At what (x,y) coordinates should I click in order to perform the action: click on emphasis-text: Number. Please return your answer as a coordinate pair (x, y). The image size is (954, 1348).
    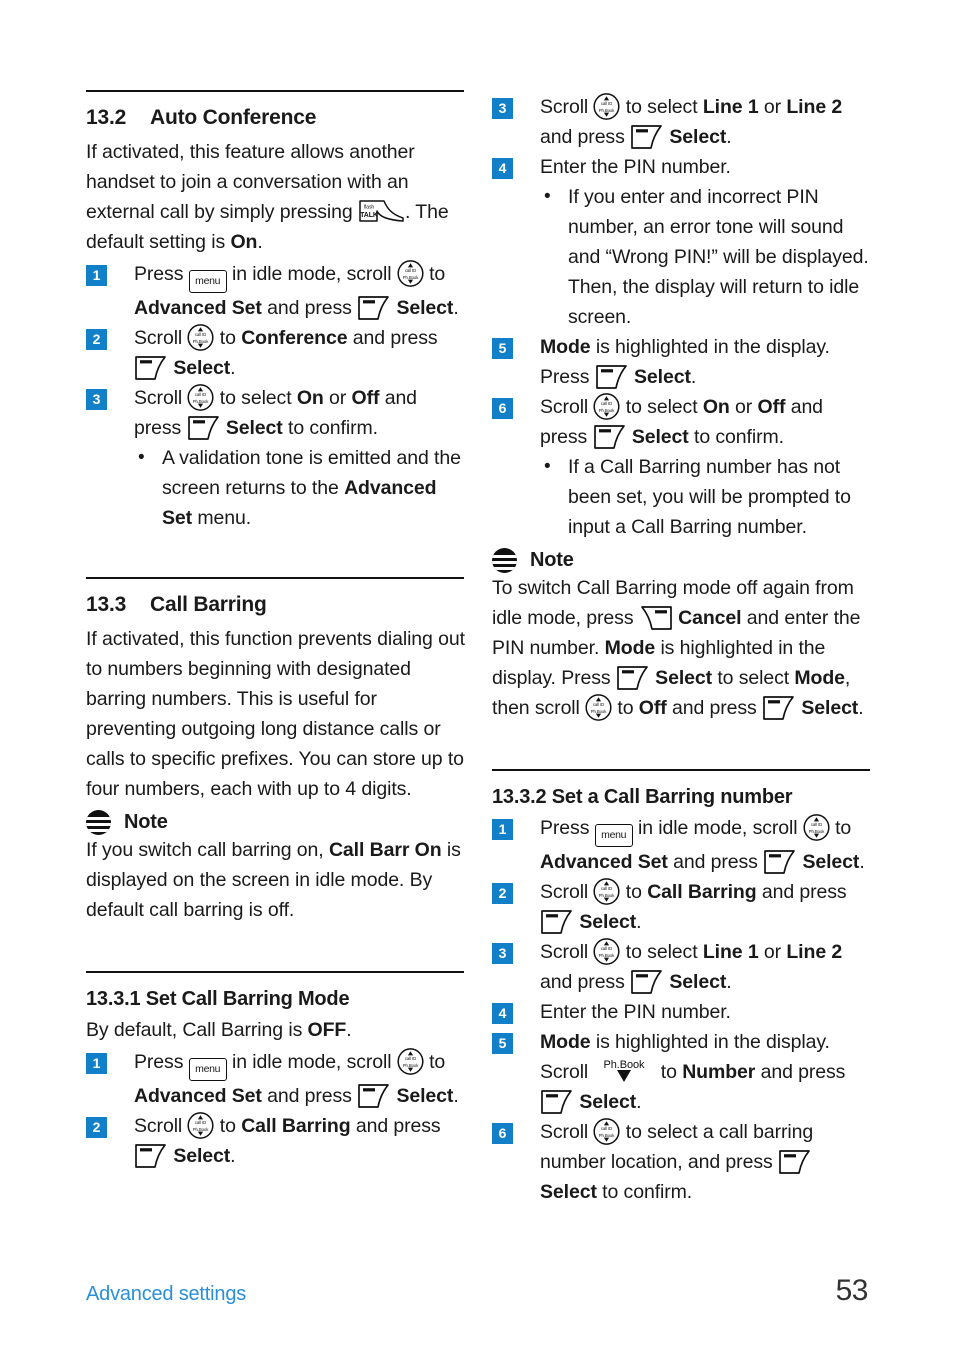
    Looking at the image, I should click on (719, 1072).